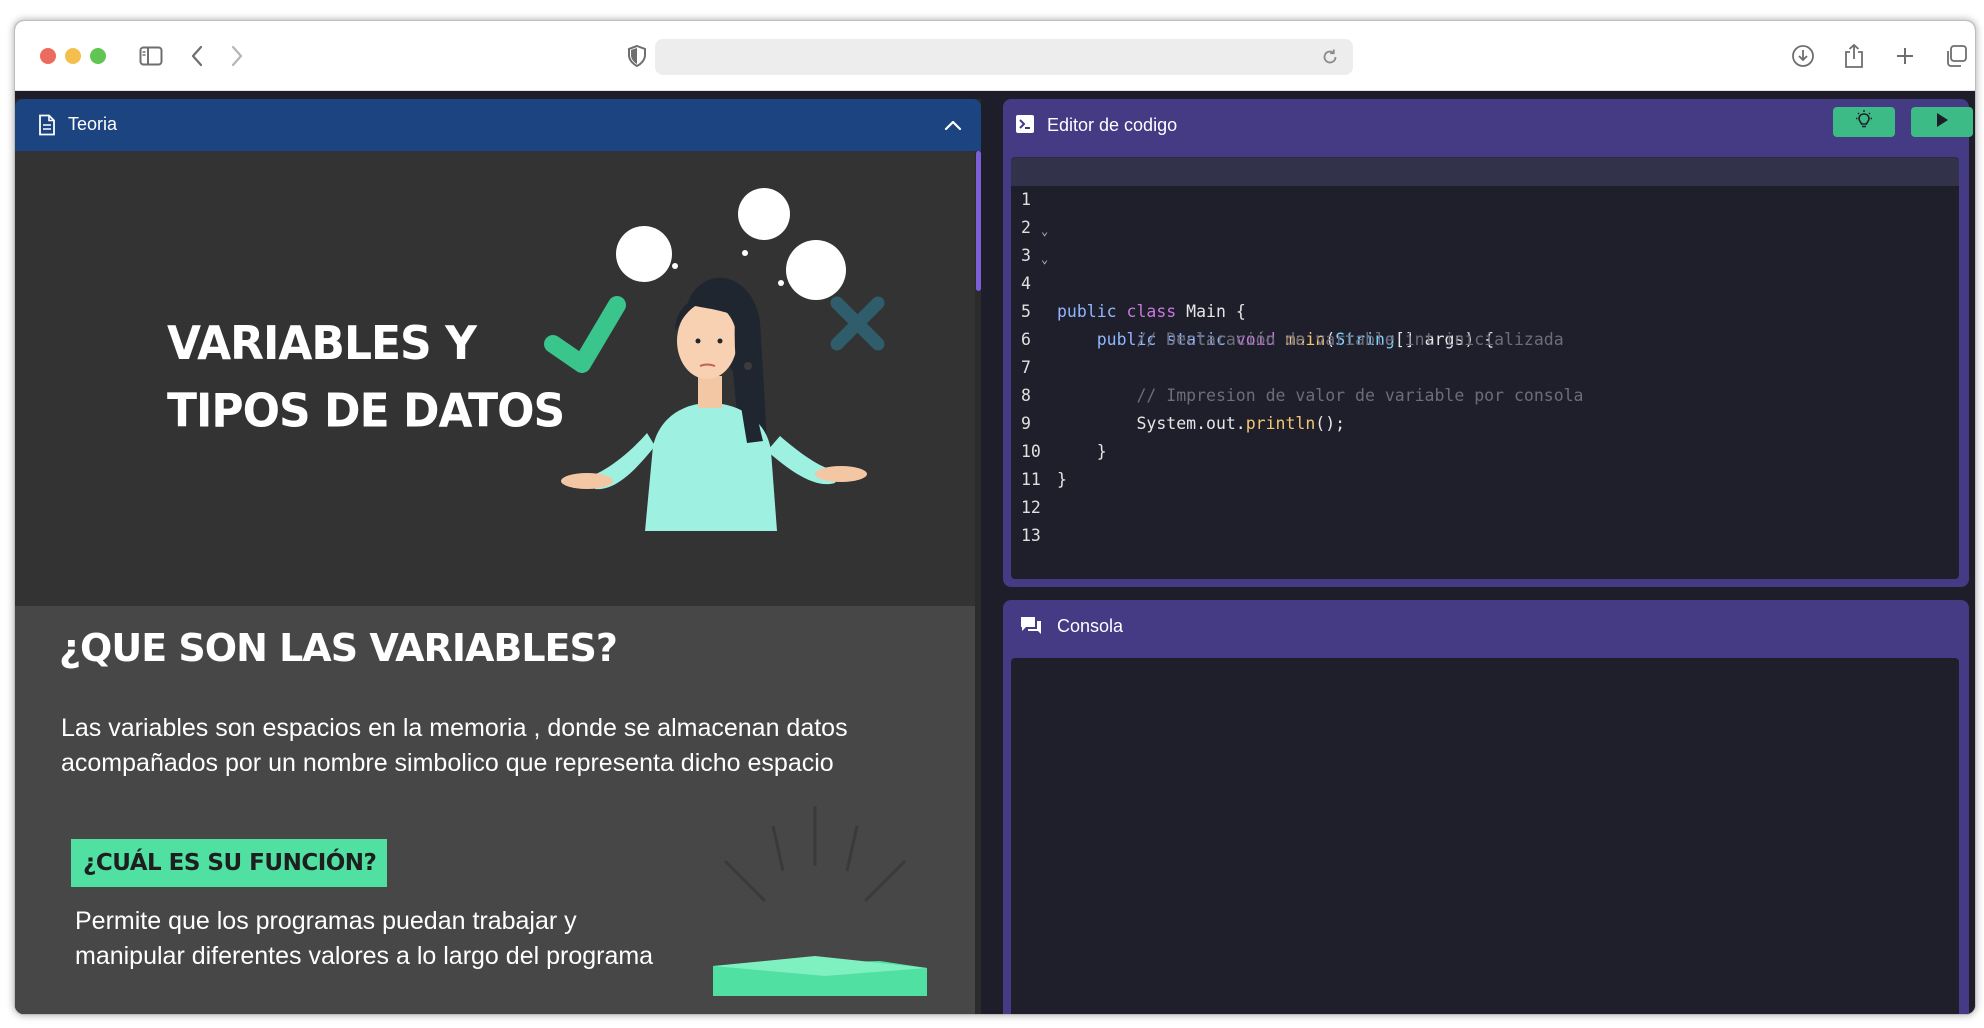 The image size is (1984, 1028). Describe the element at coordinates (48, 56) in the screenshot. I see `close-window-button` at that location.